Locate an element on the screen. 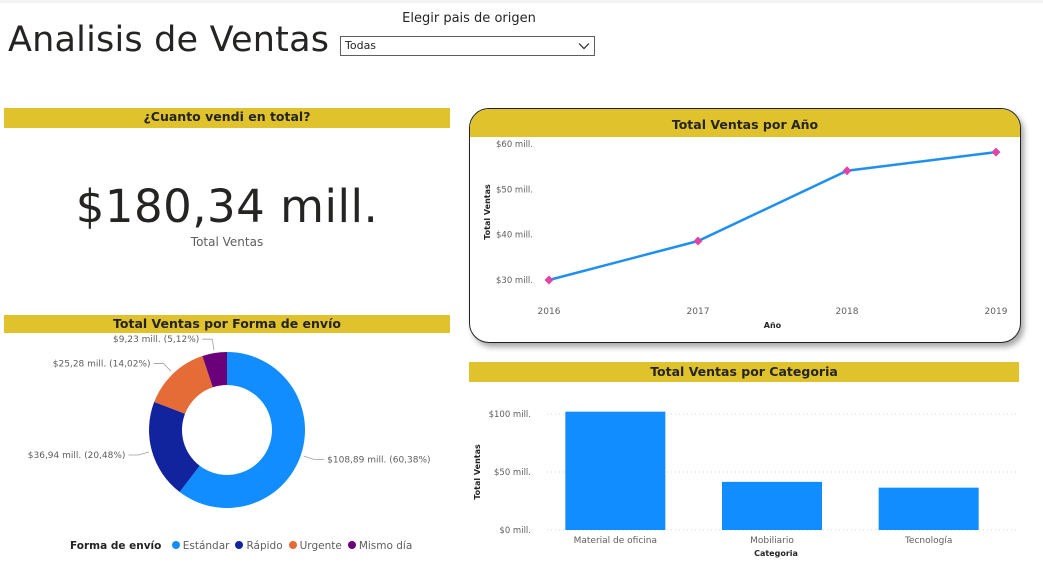  x-tick-label: Material de oficina is located at coordinates (615, 541).